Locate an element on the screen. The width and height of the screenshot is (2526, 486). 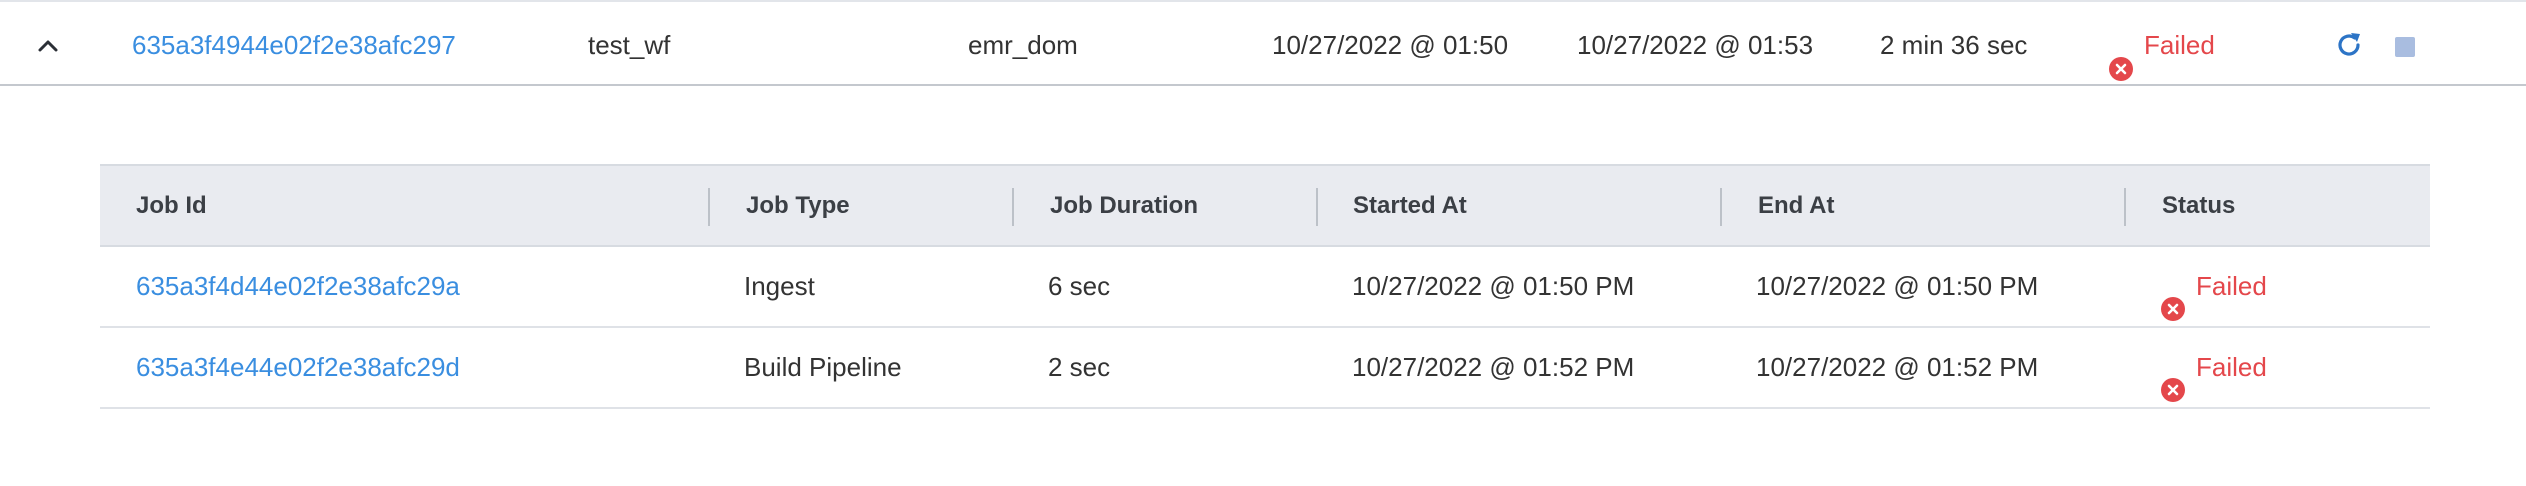
job-id-link: 635a3f4e44e02f2e38afc29d is located at coordinates (298, 367).